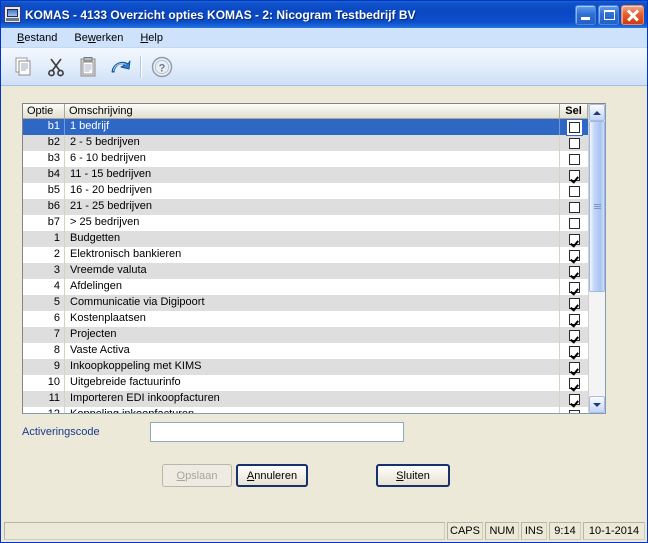  I want to click on table-row: 5 Communicatie via Digipoort, so click(305, 303).